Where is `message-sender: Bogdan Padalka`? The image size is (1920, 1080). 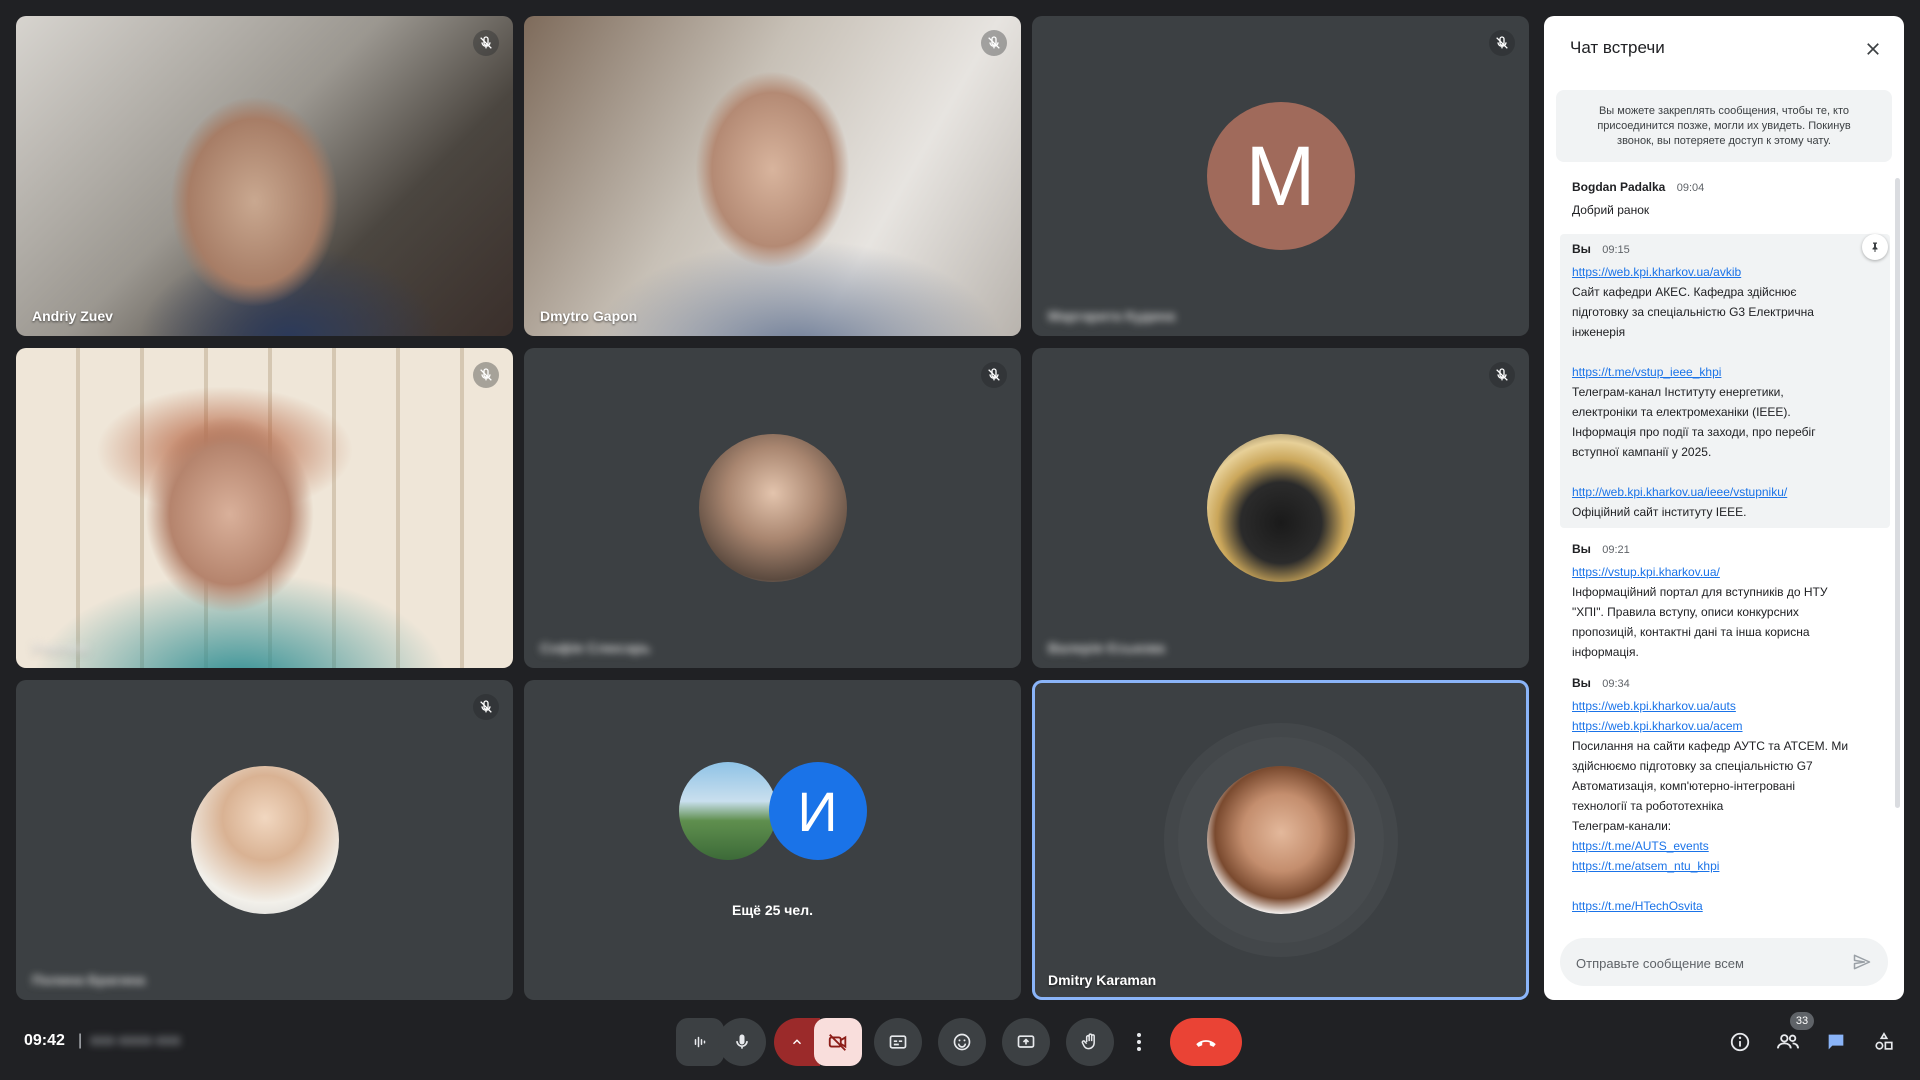 message-sender: Bogdan Padalka is located at coordinates (1619, 187).